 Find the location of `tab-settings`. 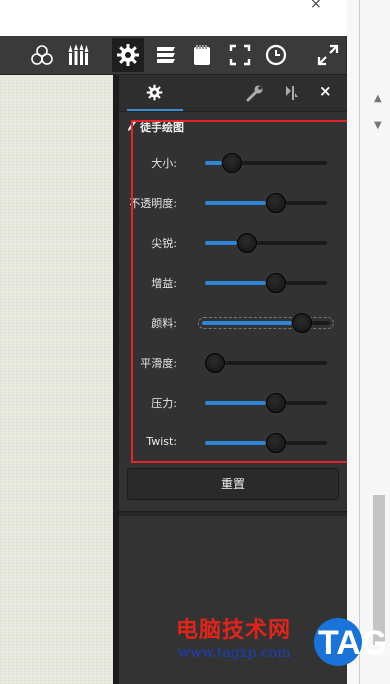

tab-settings is located at coordinates (155, 93).